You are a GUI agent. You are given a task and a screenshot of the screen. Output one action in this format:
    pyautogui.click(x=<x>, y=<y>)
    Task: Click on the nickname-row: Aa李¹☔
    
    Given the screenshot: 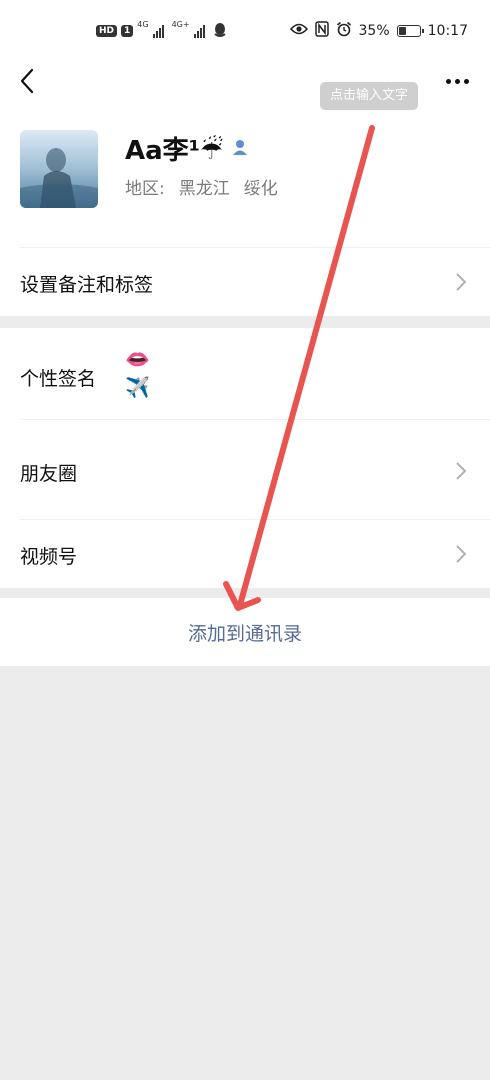 What is the action you would take?
    pyautogui.click(x=187, y=148)
    